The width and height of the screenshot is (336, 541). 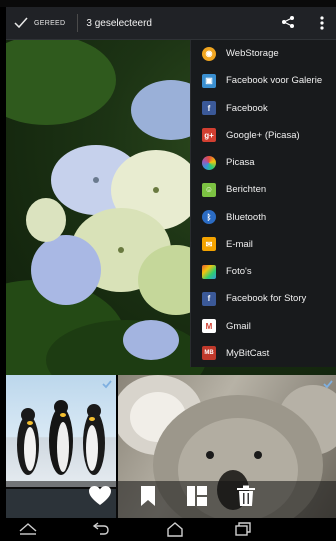 What do you see at coordinates (288, 22) in the screenshot?
I see `share-icon` at bounding box center [288, 22].